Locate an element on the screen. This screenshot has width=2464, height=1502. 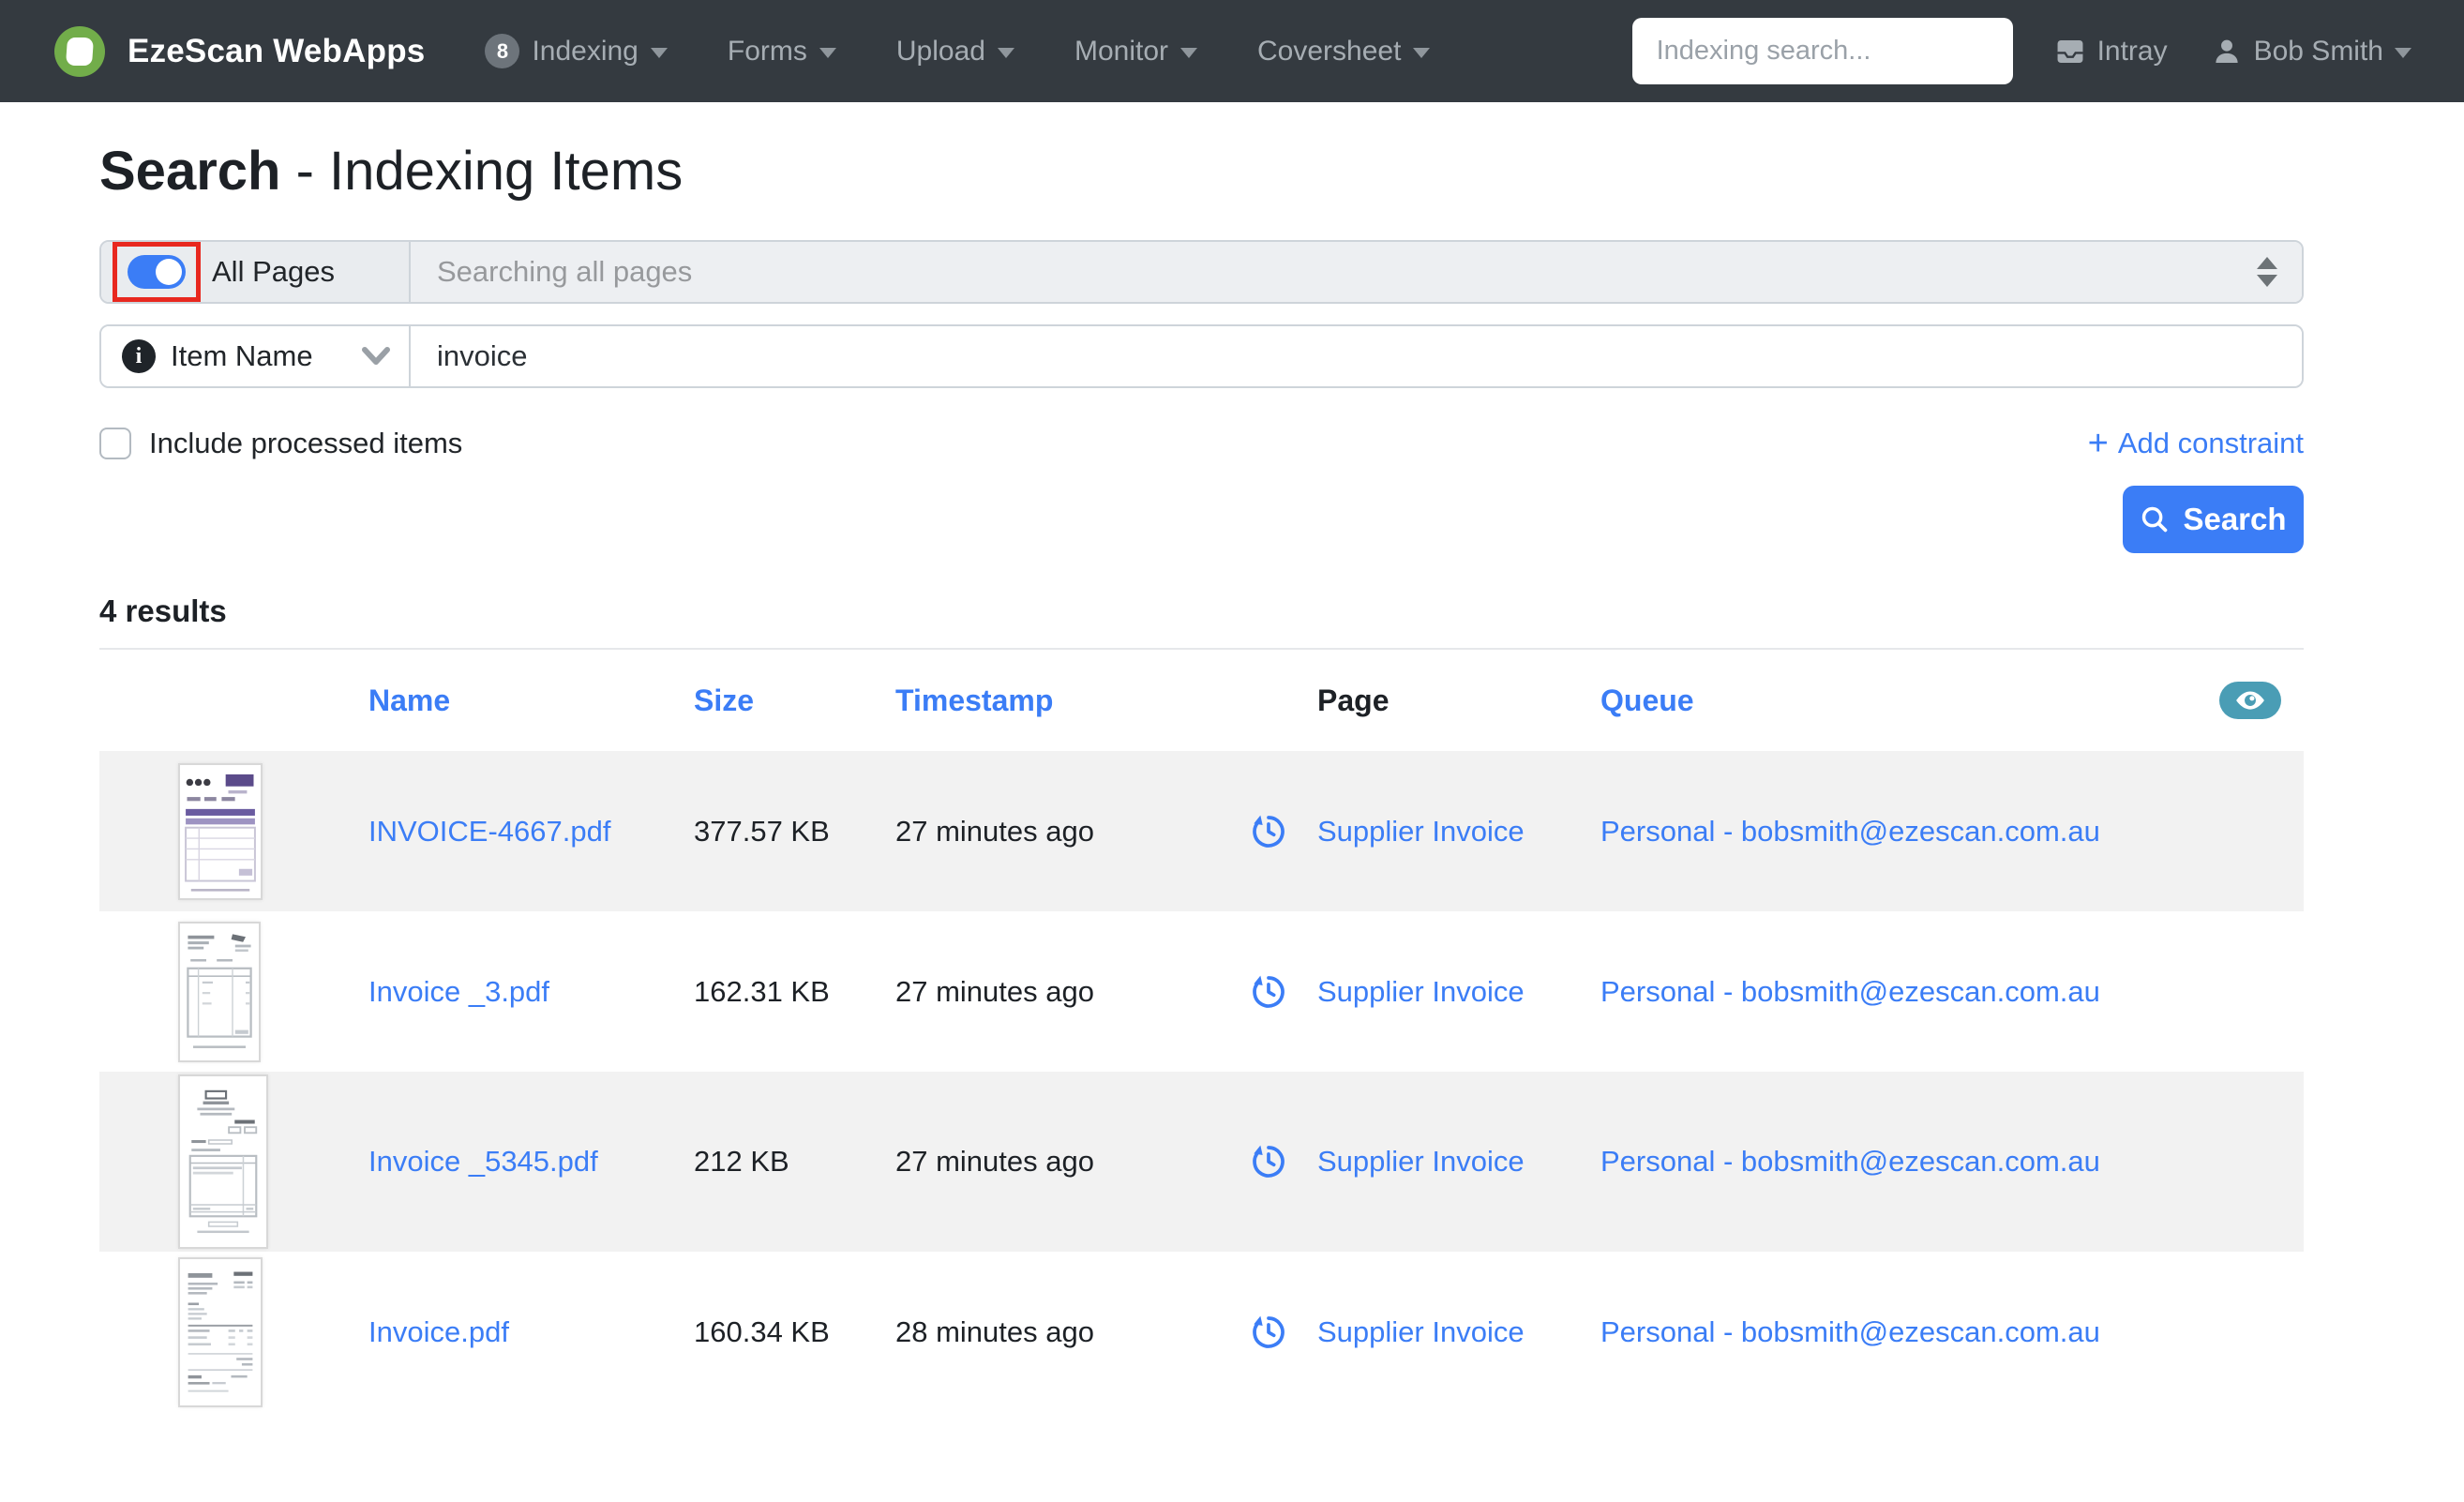
nav-item-forms: Forms is located at coordinates (782, 52).